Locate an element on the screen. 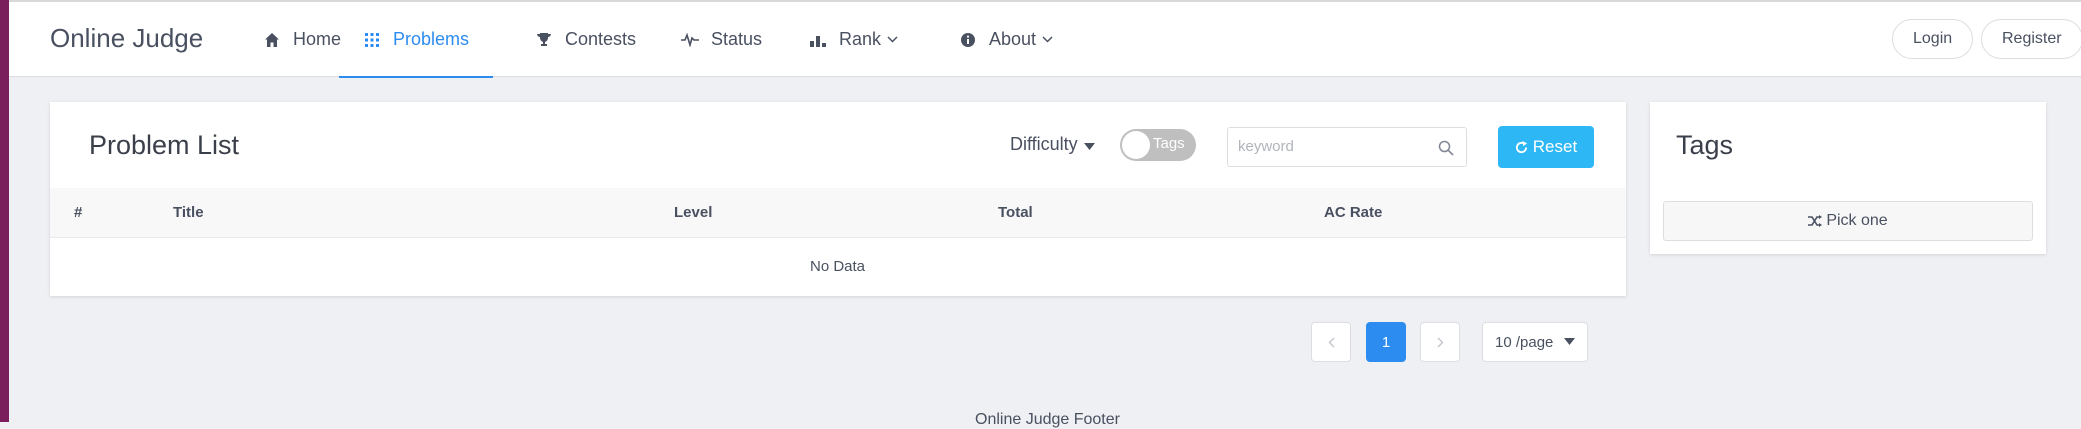  search-icon is located at coordinates (1446, 150).